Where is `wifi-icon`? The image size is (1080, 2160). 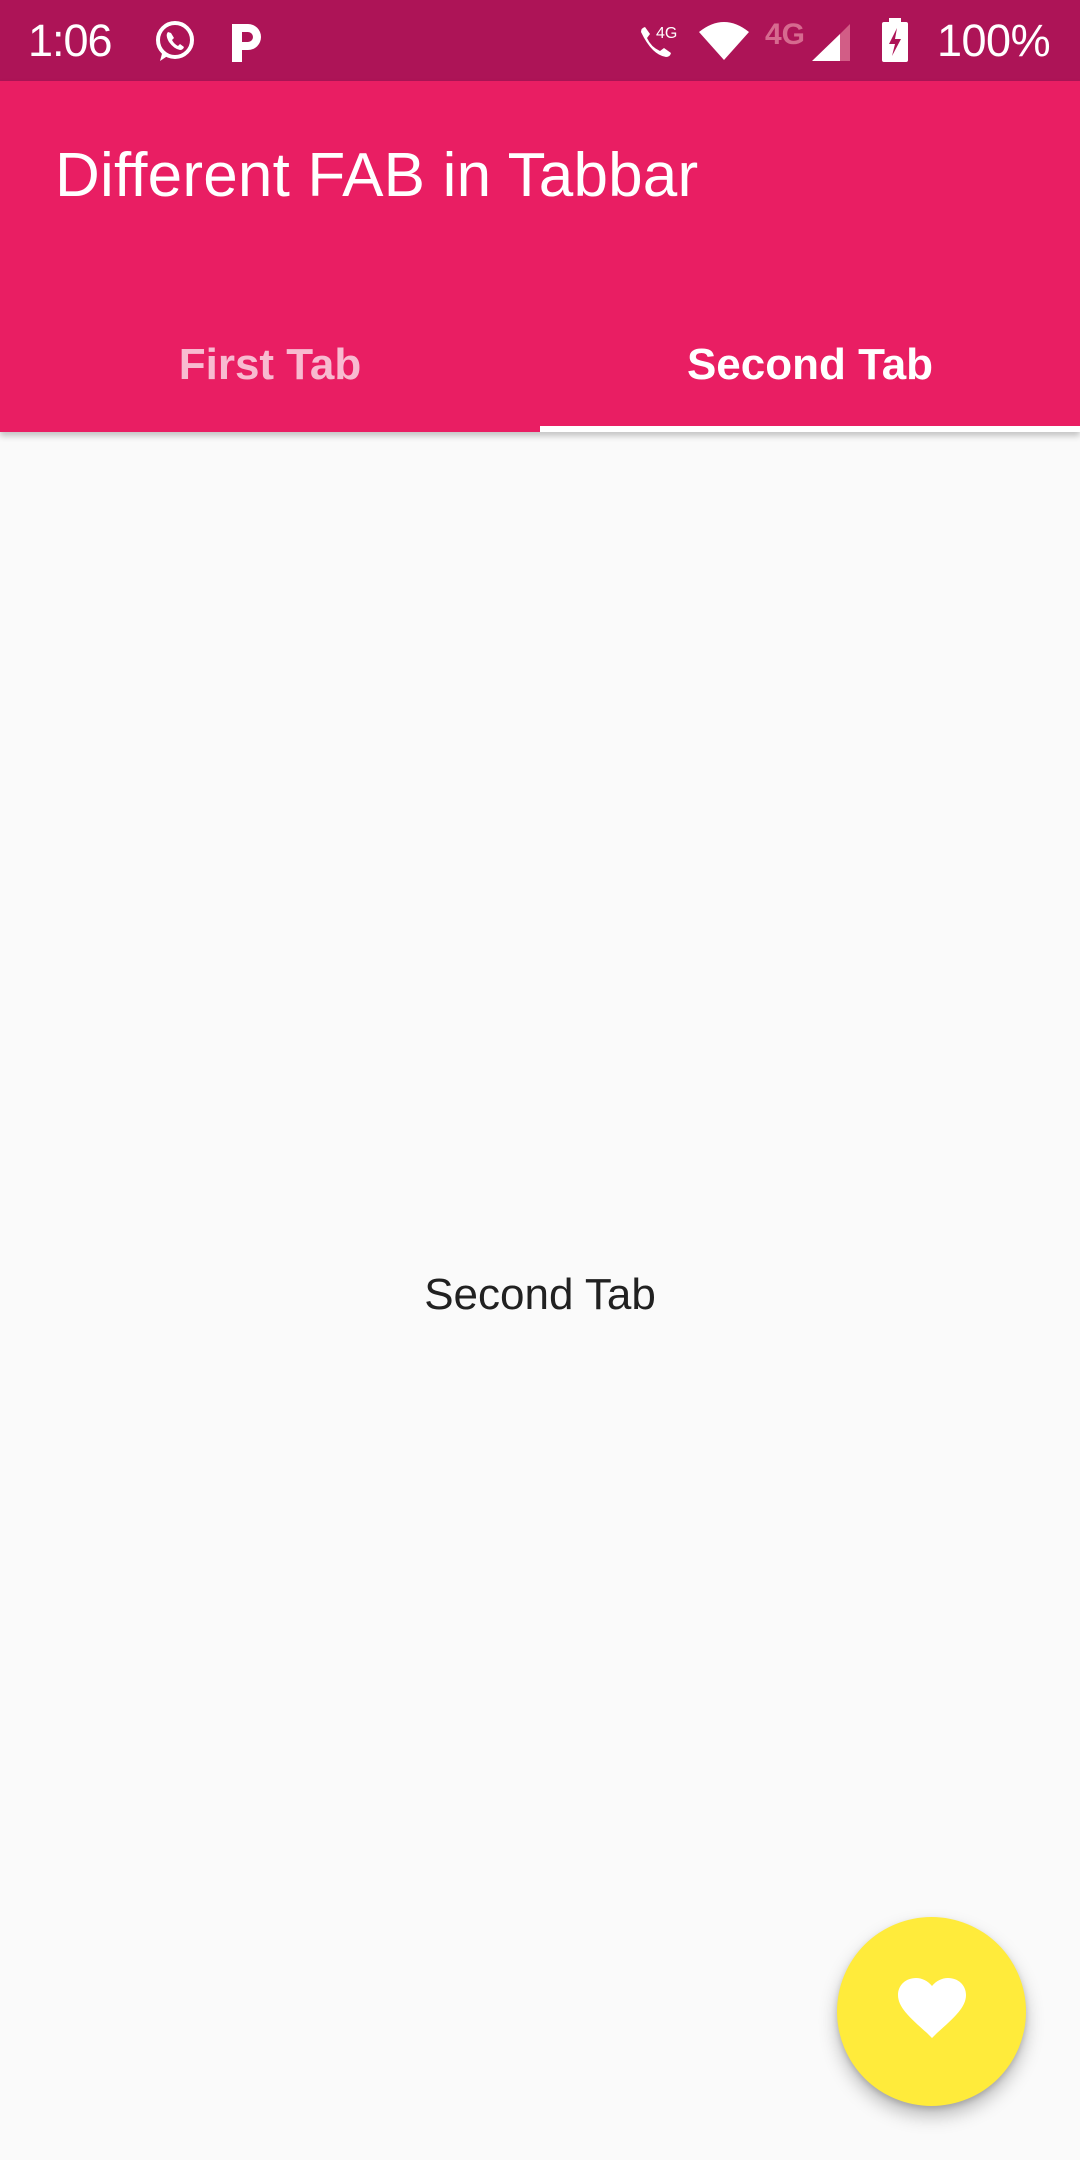
wifi-icon is located at coordinates (724, 43).